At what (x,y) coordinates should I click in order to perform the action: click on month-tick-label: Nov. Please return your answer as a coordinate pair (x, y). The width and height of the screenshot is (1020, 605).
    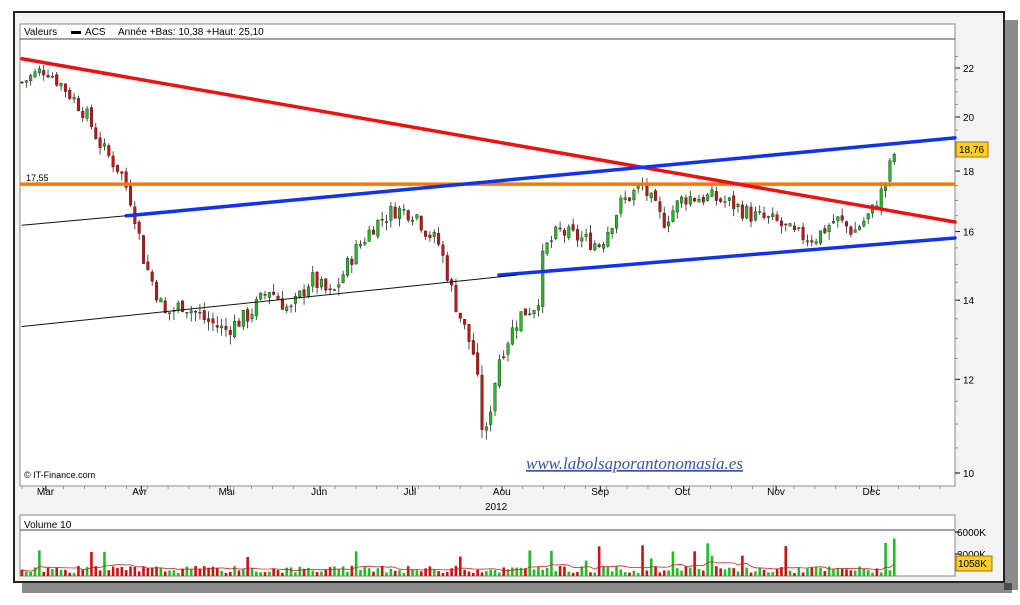
    Looking at the image, I should click on (776, 492).